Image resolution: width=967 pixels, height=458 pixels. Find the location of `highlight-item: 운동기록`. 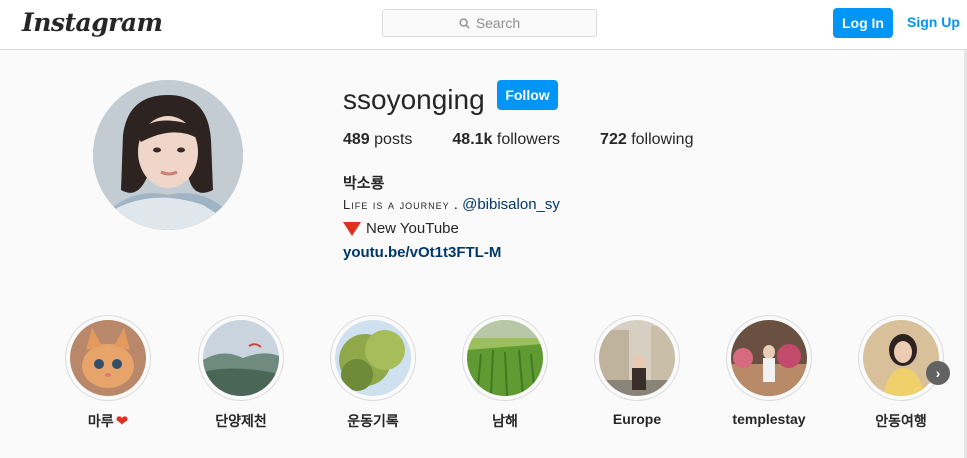

highlight-item: 운동기록 is located at coordinates (373, 373).